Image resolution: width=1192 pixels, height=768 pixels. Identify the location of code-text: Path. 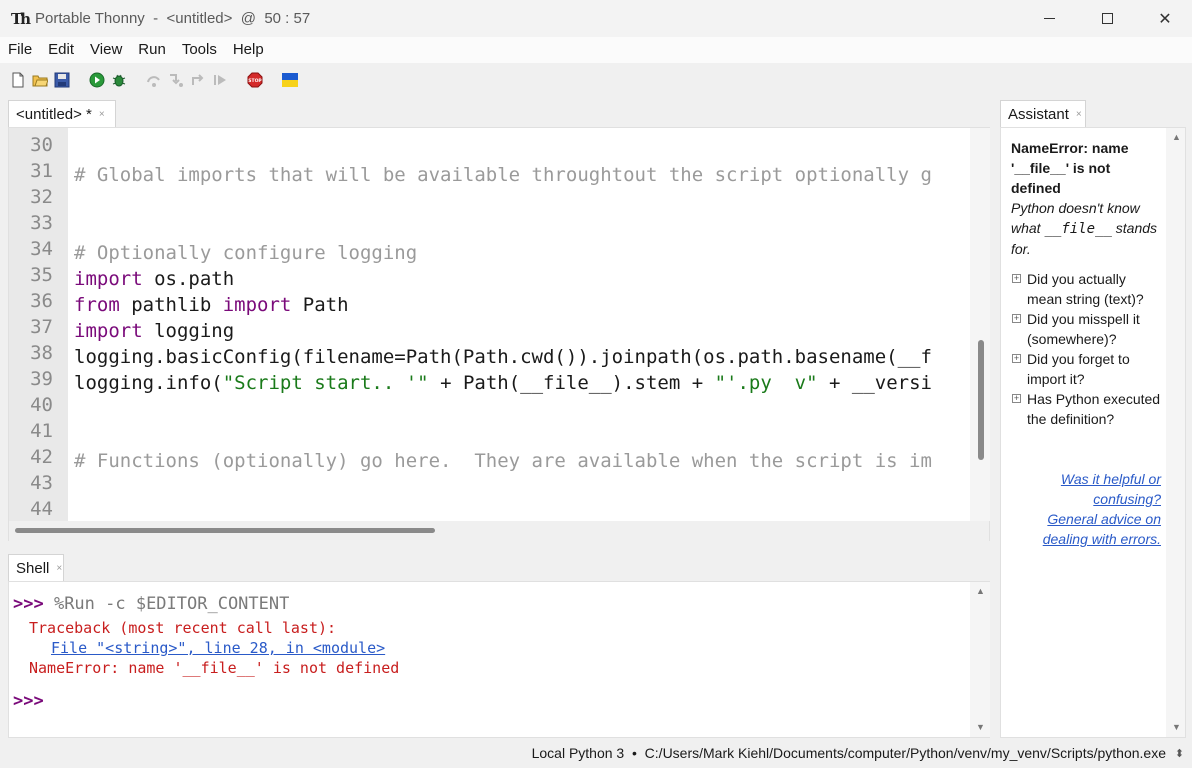
(320, 305).